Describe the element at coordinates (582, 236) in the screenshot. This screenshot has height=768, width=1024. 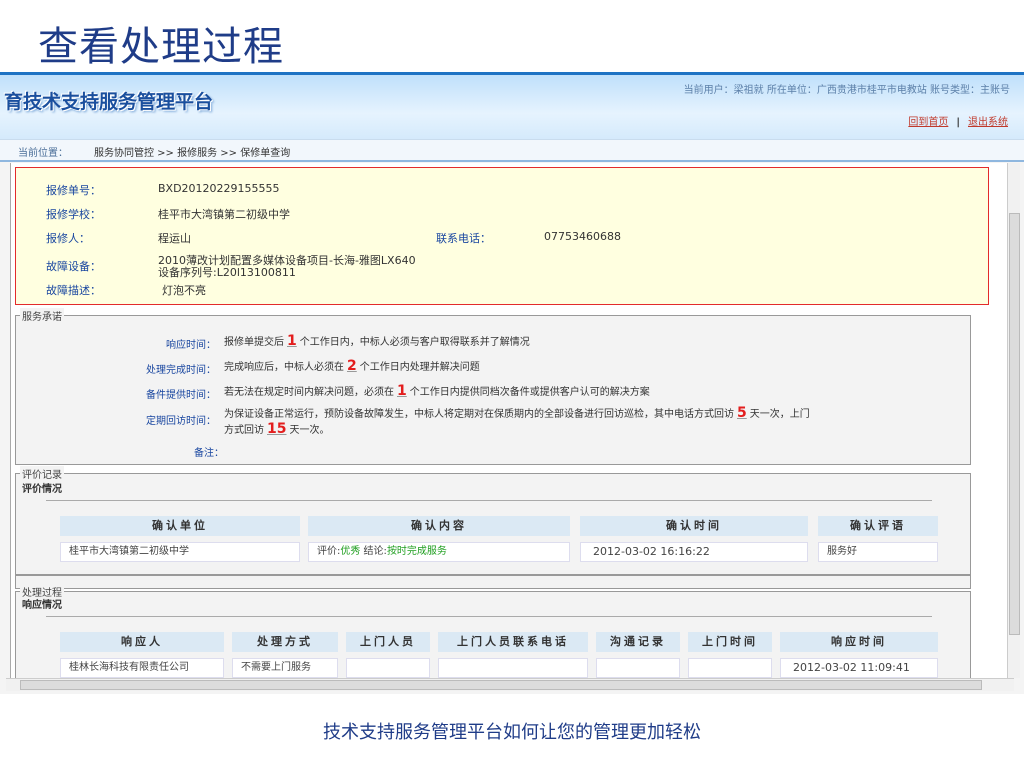
I see `phone-value: 07753460688` at that location.